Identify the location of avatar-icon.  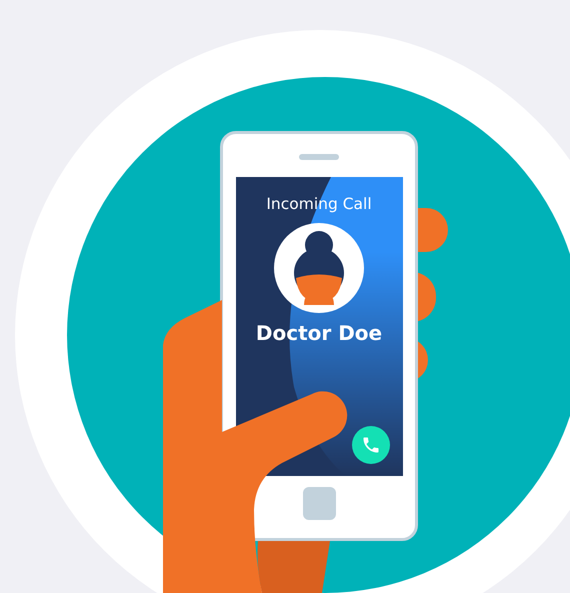
(319, 268).